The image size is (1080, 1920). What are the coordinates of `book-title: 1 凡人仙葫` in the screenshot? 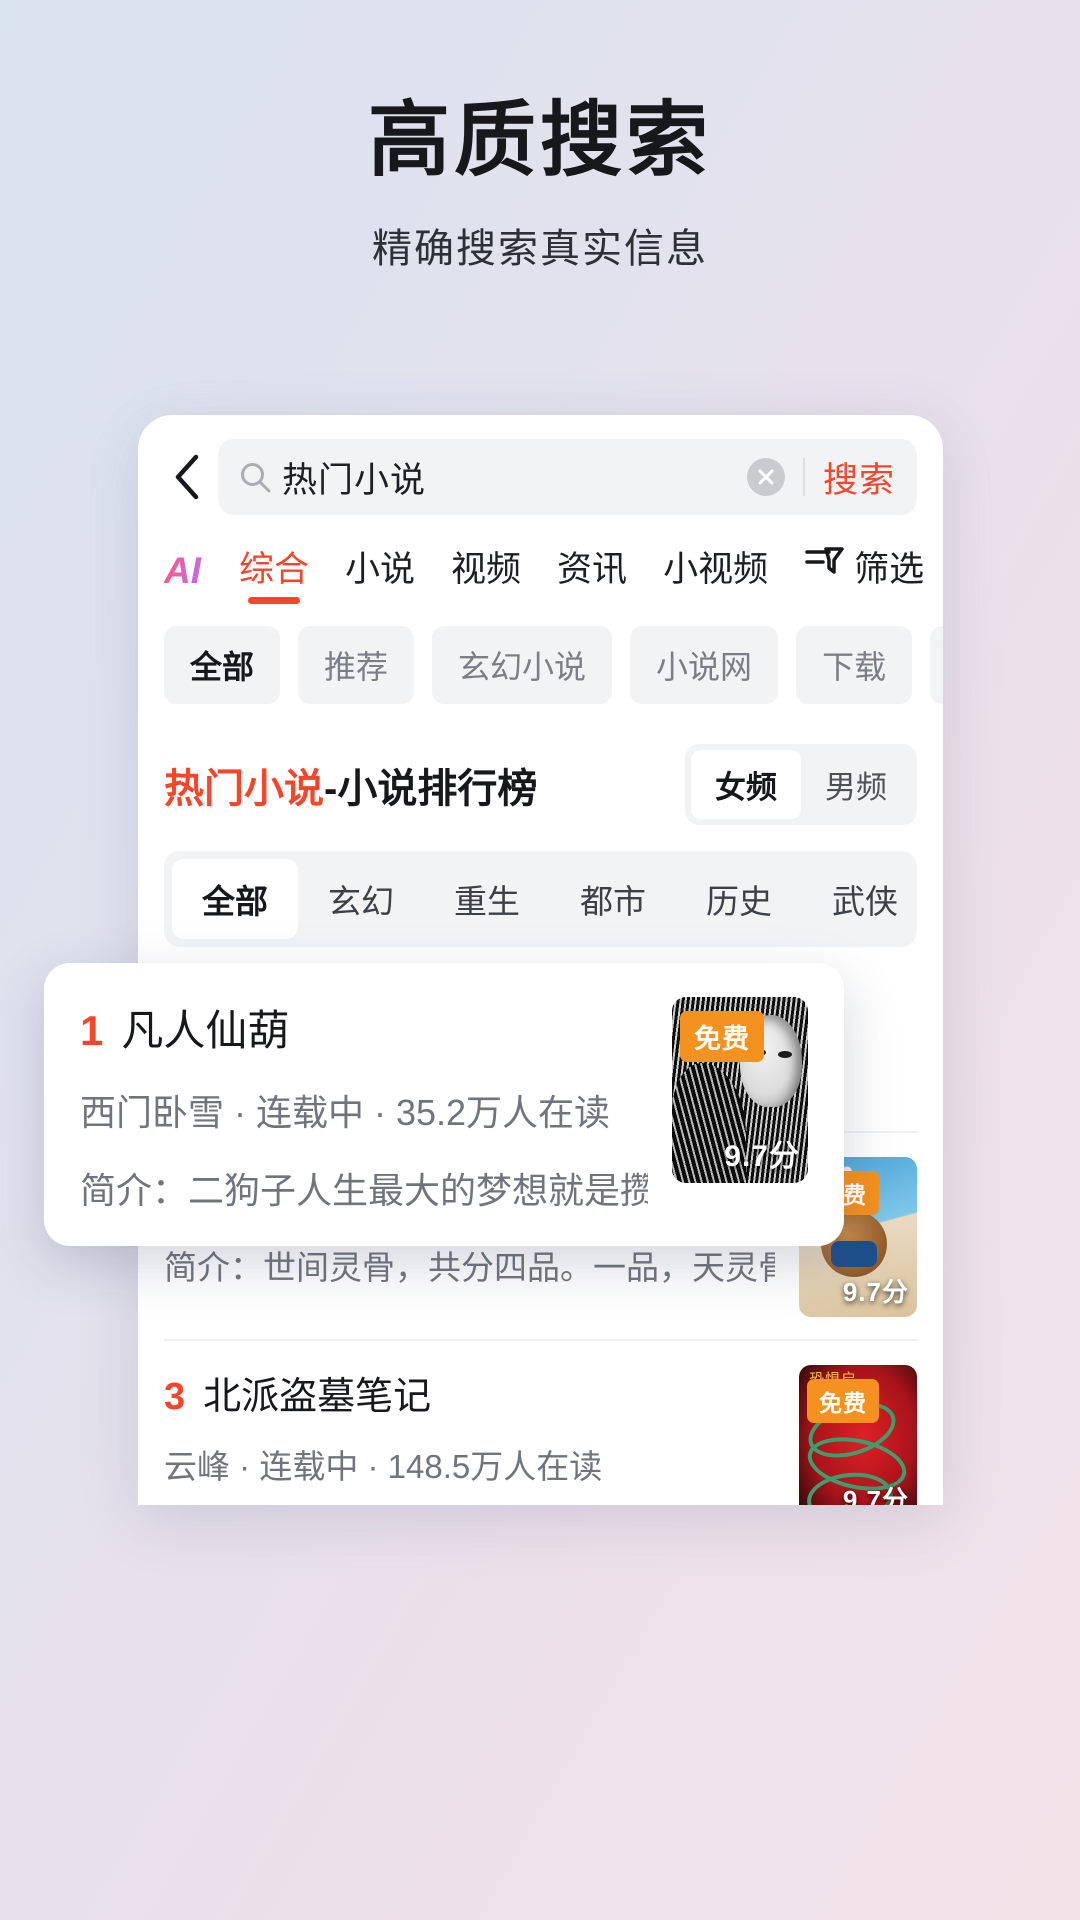 It's located at (364, 1027).